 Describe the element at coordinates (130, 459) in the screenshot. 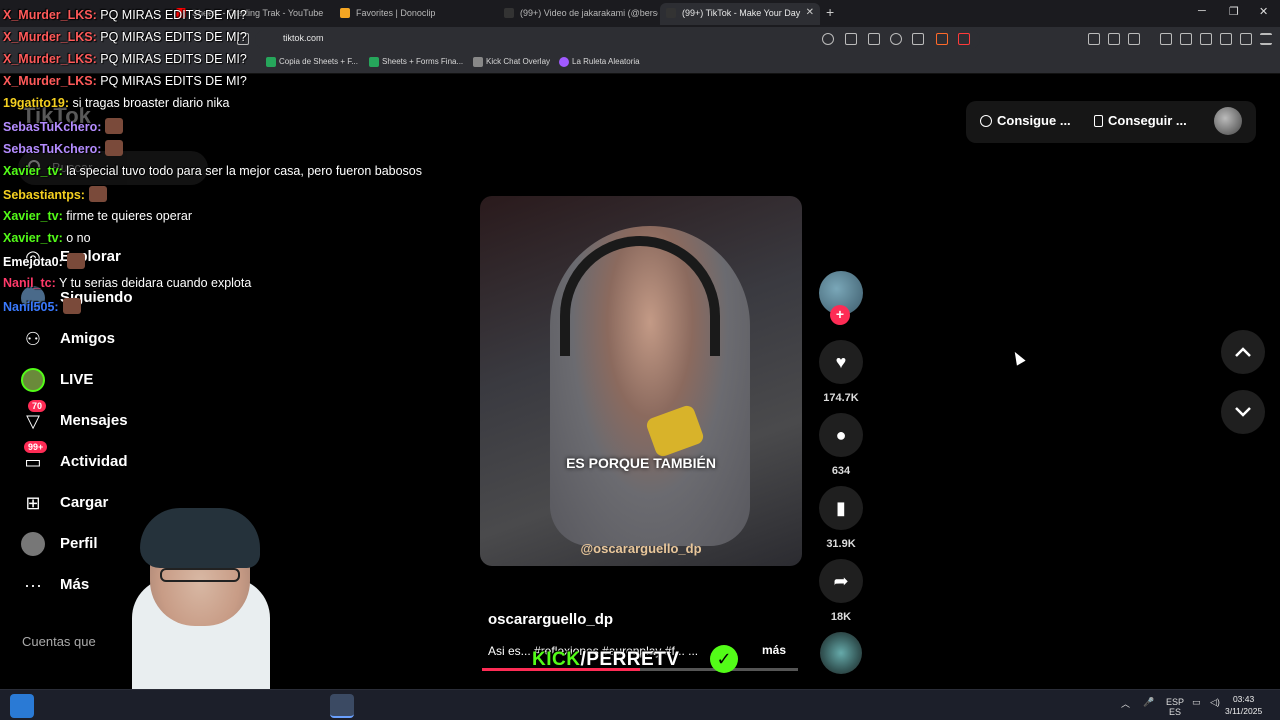

I see `nav-actividad: ▭ 99+ Actividad` at that location.